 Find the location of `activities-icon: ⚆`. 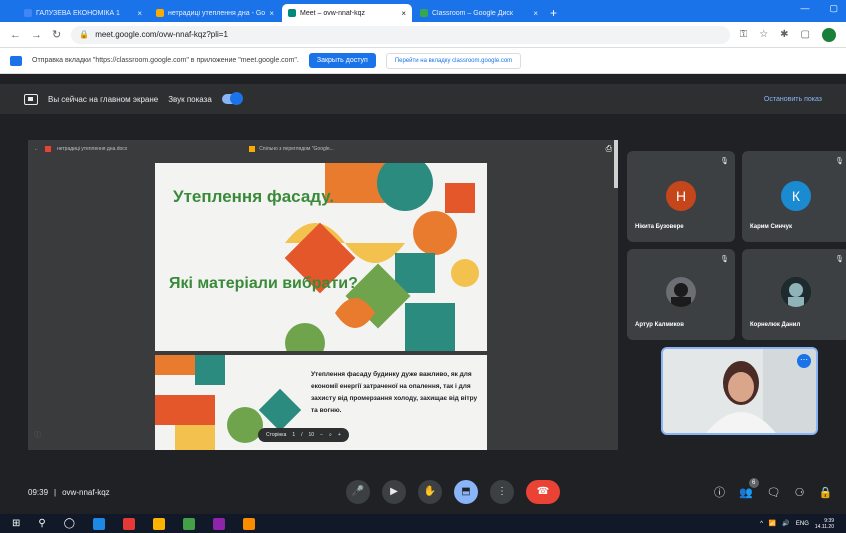

activities-icon: ⚆ is located at coordinates (800, 492).